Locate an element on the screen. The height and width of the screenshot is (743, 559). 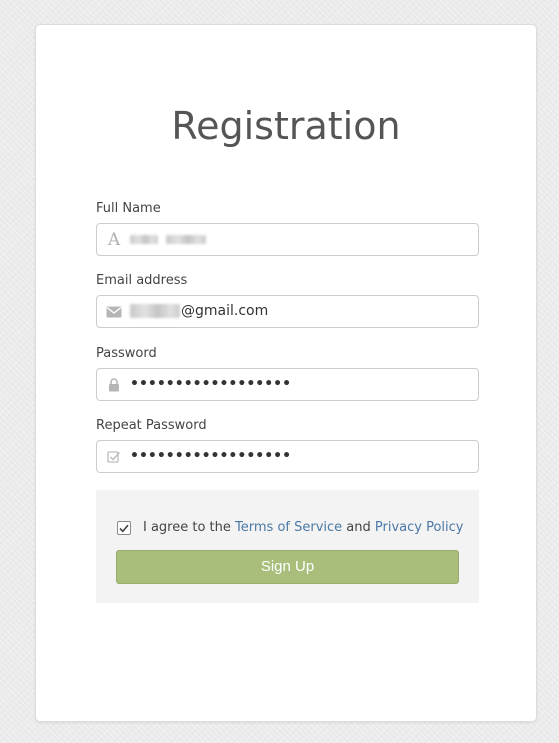
full-name-label: Full Name is located at coordinates (128, 208).